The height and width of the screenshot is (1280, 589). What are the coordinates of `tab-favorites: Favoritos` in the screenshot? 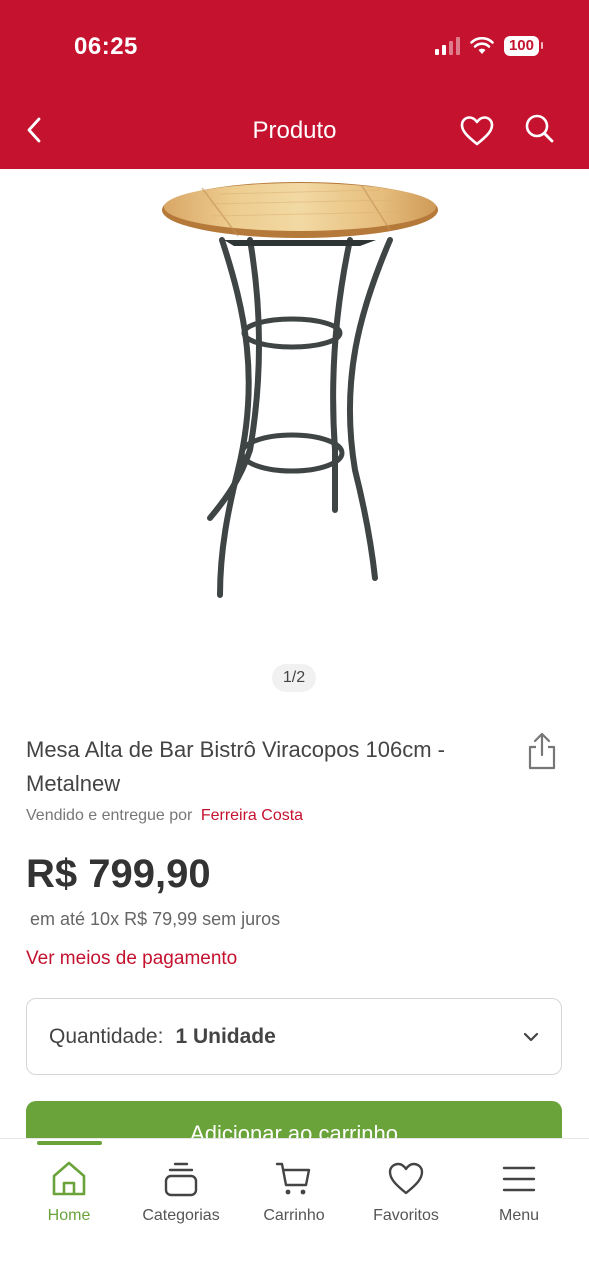 It's located at (406, 1192).